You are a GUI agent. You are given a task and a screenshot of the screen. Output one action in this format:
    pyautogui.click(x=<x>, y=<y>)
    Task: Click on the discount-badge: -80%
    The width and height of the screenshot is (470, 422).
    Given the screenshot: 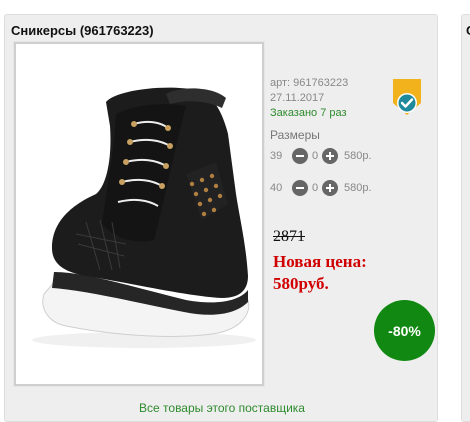 What is the action you would take?
    pyautogui.click(x=404, y=330)
    